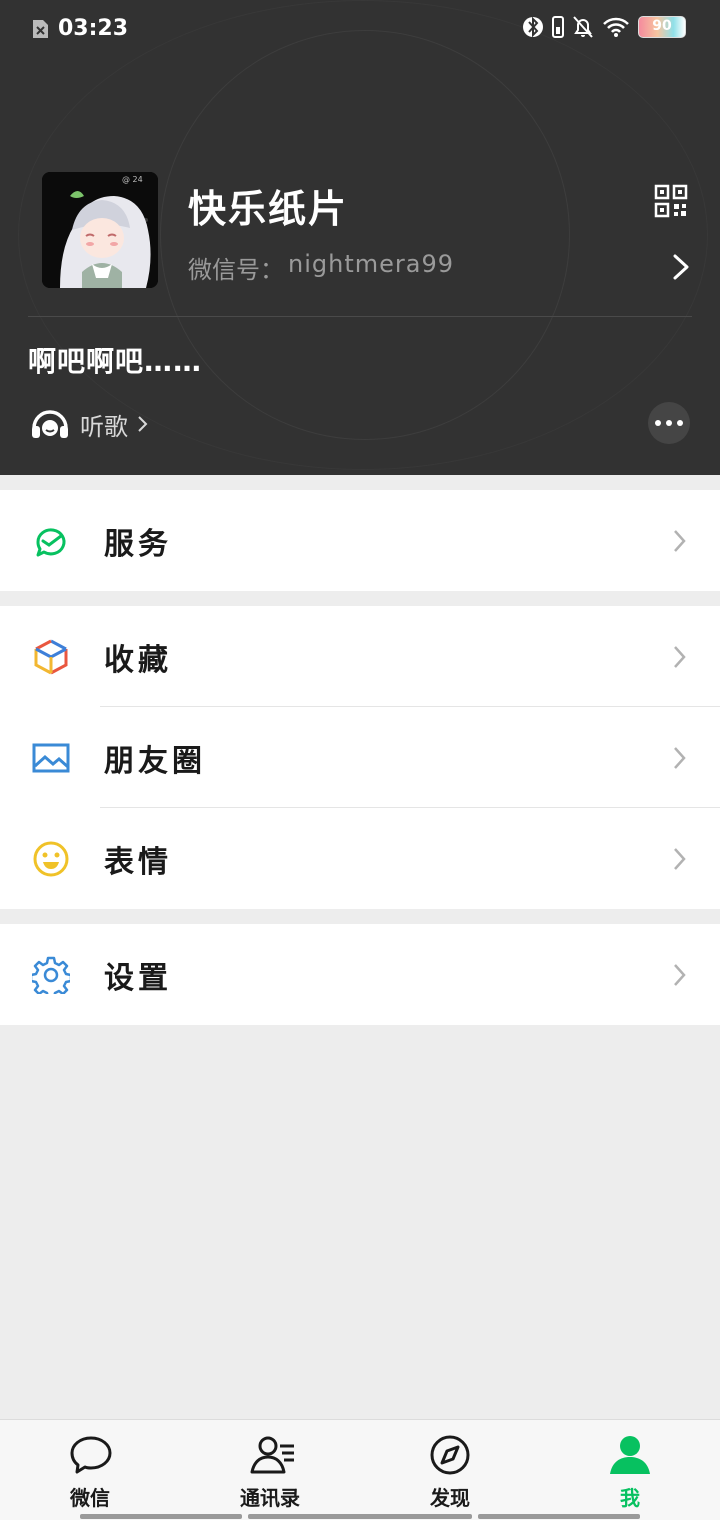 This screenshot has height=1520, width=720. I want to click on menu-label-stickers: 表情, so click(138, 862).